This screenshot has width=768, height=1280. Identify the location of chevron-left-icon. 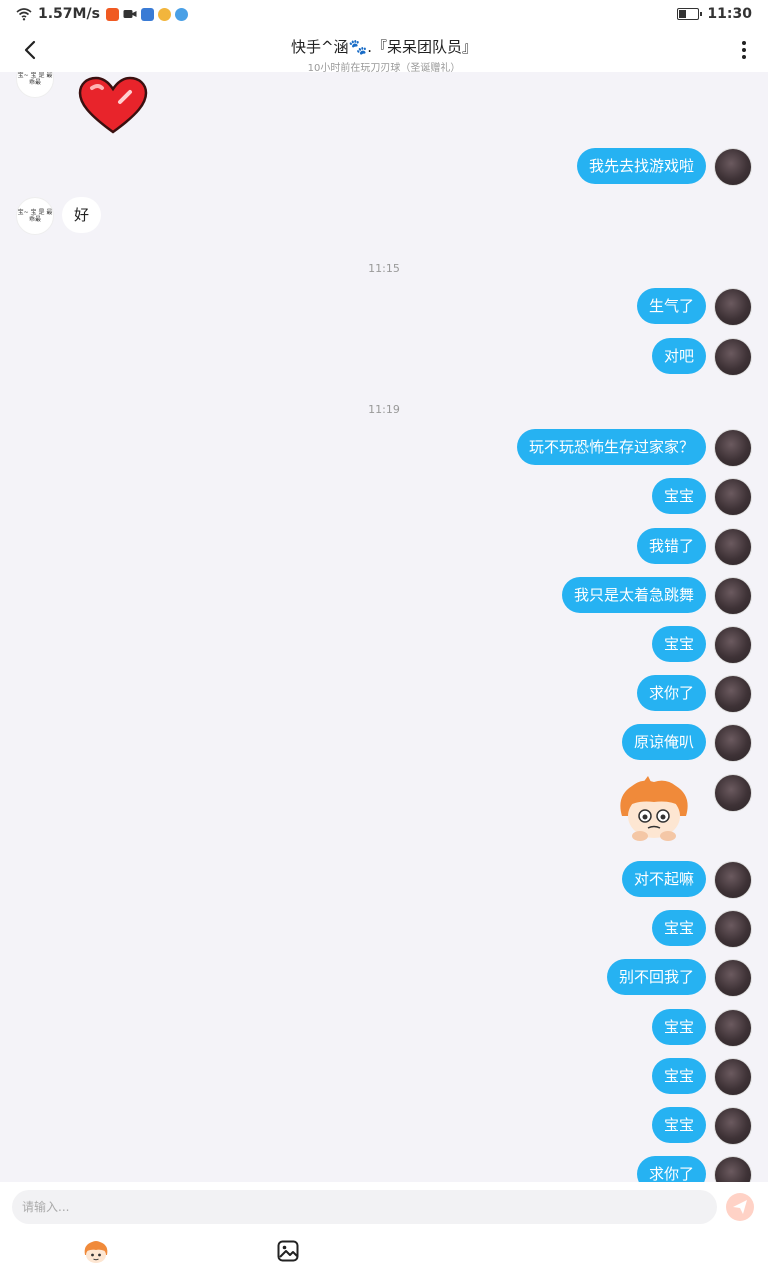
(30, 50).